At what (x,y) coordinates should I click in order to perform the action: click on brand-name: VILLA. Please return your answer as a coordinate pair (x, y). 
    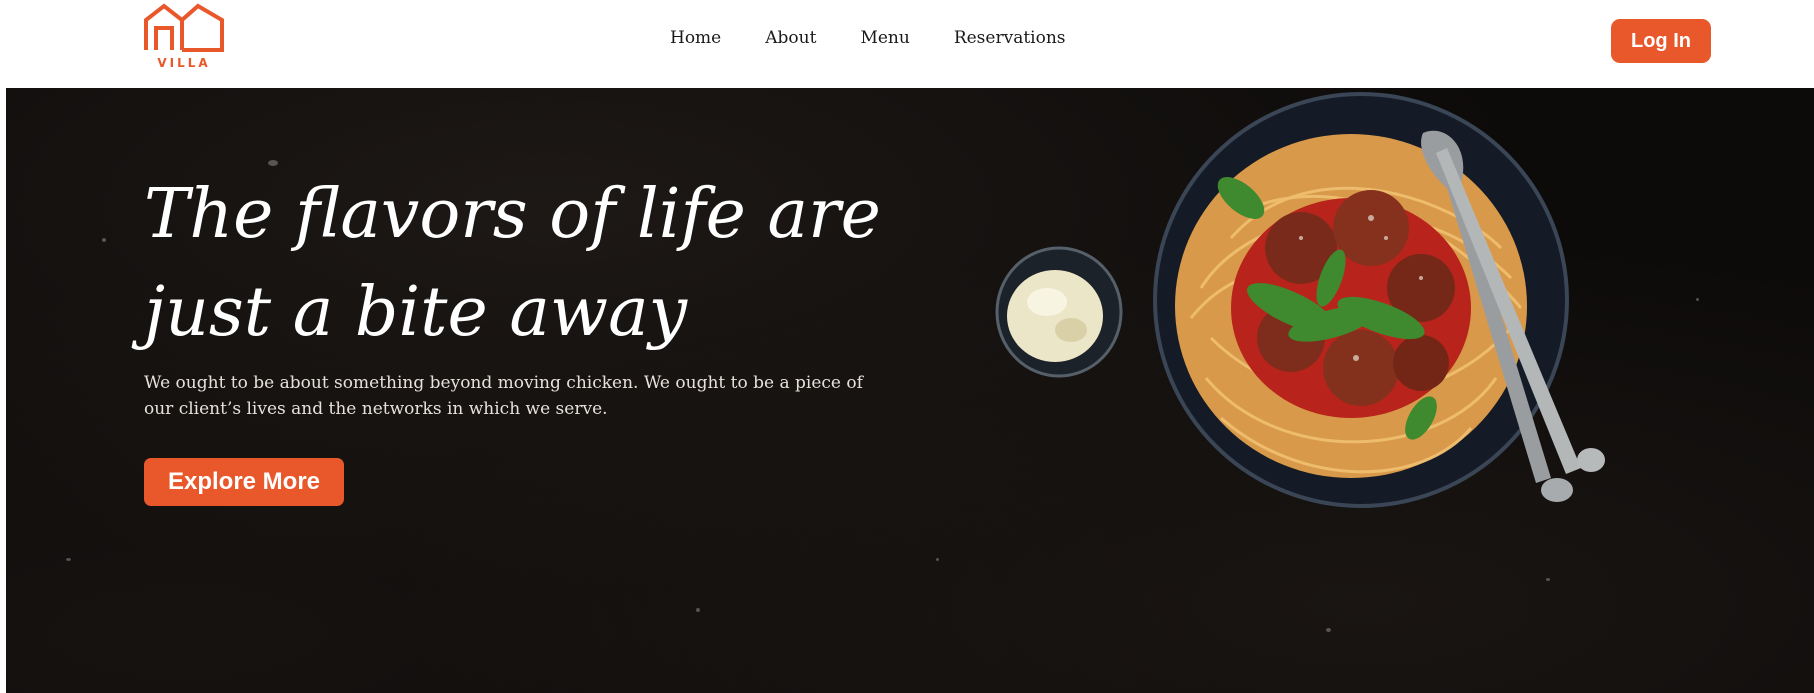
    Looking at the image, I should click on (184, 63).